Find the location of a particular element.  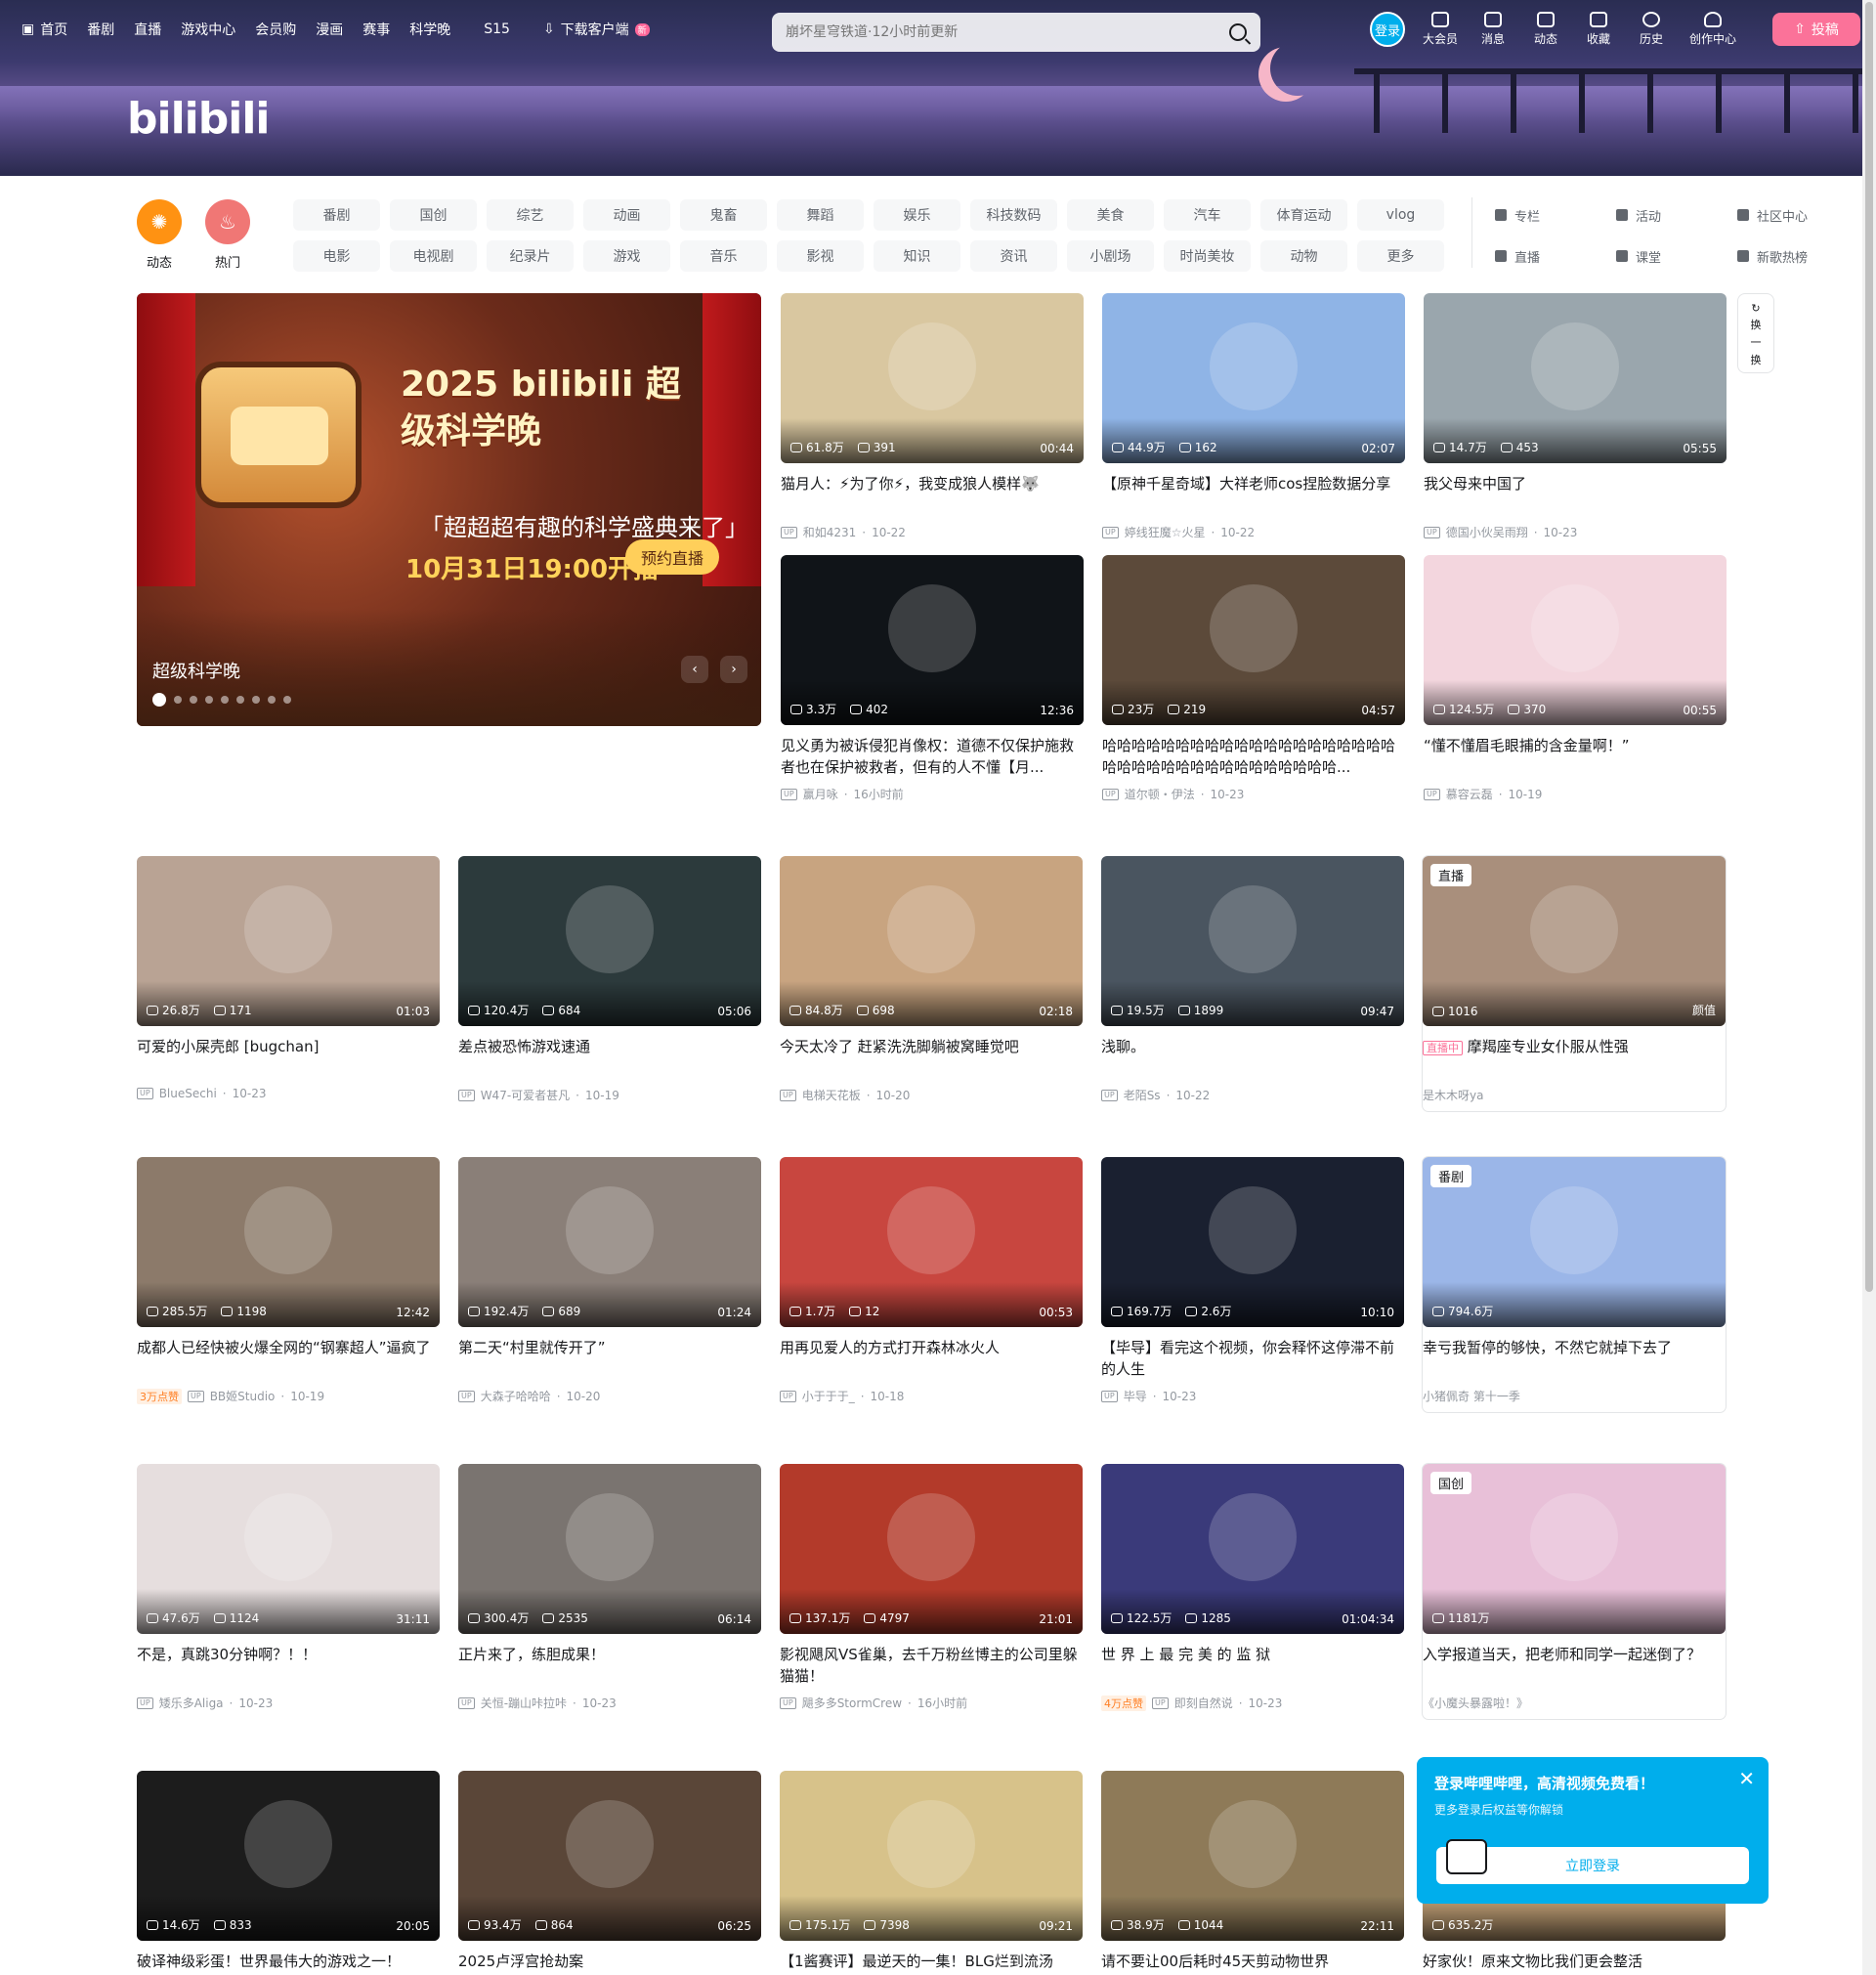

nav-manga: 漫画 is located at coordinates (329, 30).